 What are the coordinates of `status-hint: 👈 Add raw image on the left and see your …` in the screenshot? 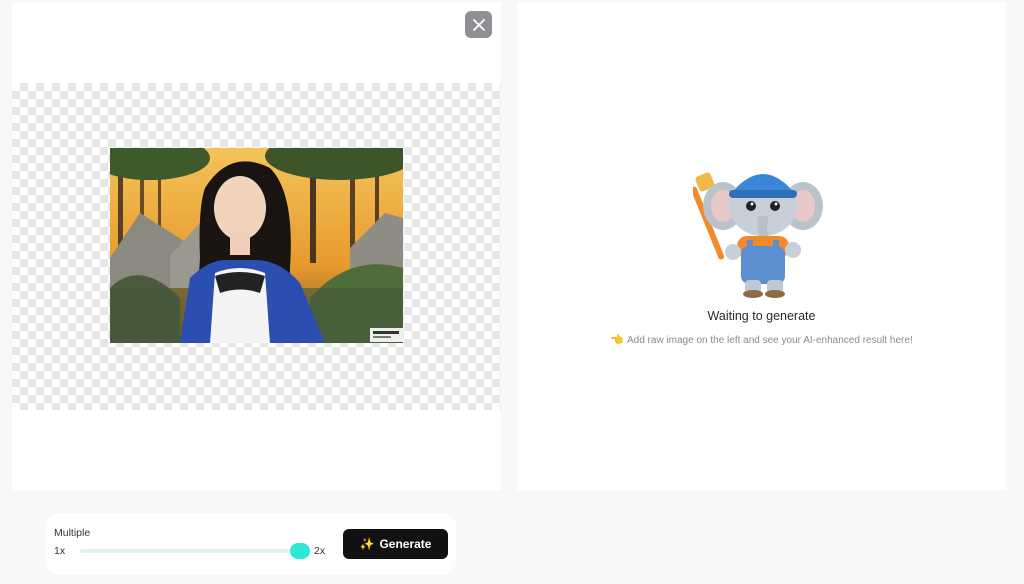 It's located at (761, 339).